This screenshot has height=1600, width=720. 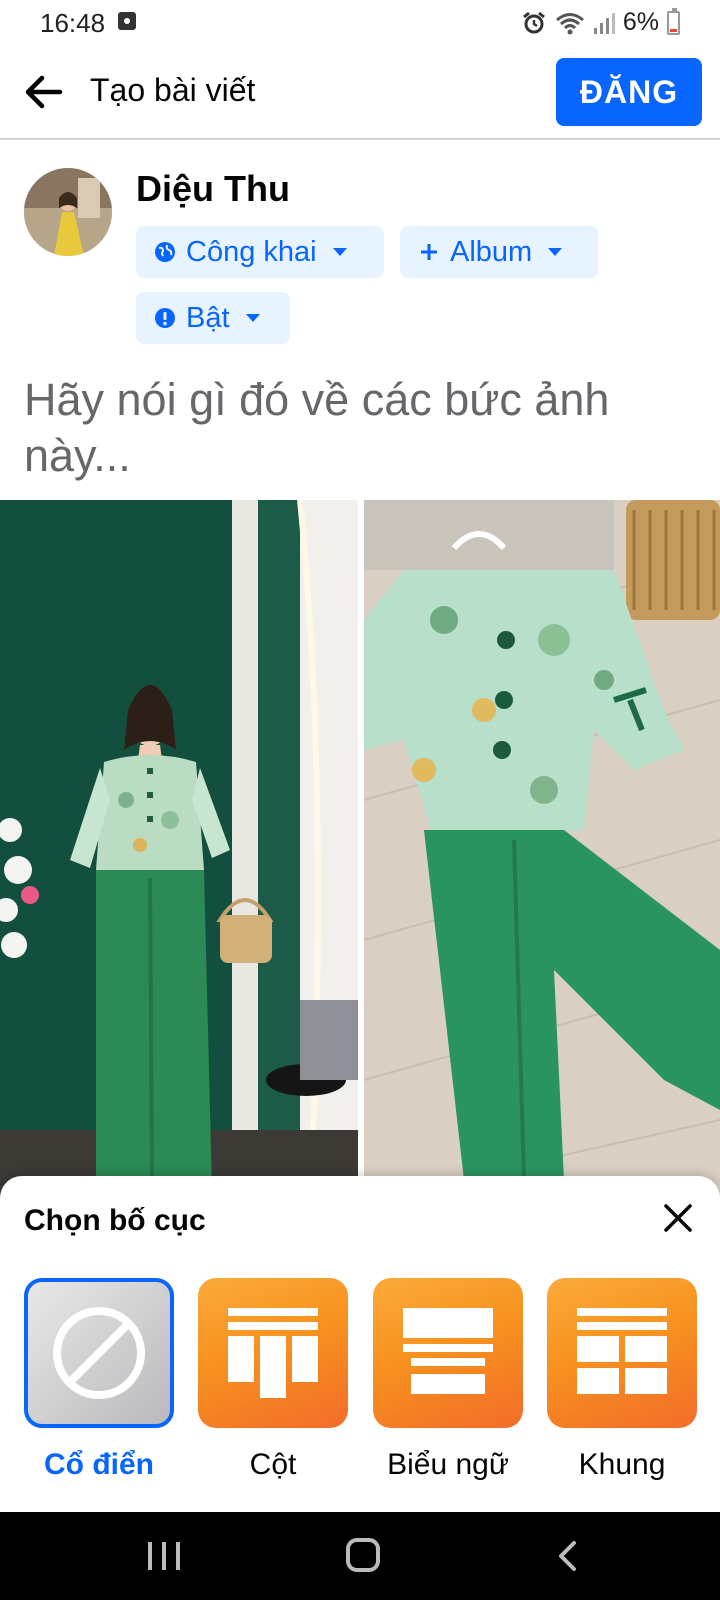 What do you see at coordinates (273, 1353) in the screenshot?
I see `layout-tile-columns` at bounding box center [273, 1353].